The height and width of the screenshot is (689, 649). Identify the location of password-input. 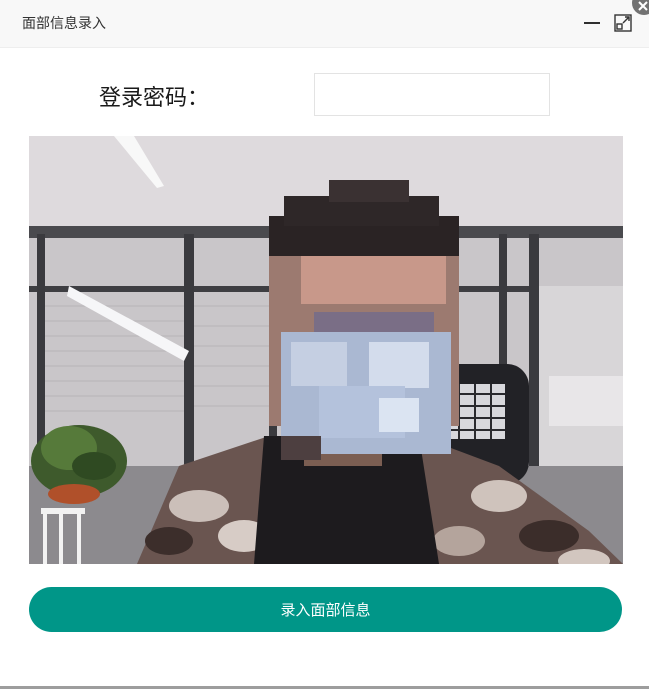
(432, 94).